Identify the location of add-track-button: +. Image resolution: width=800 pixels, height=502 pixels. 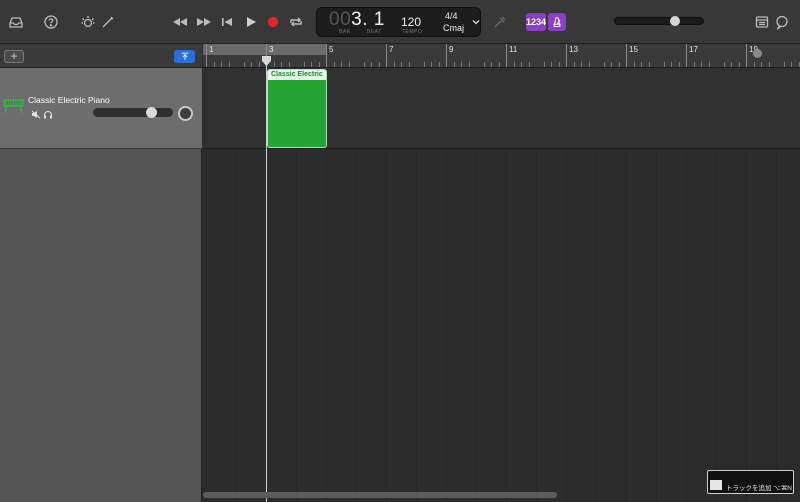
(14, 56).